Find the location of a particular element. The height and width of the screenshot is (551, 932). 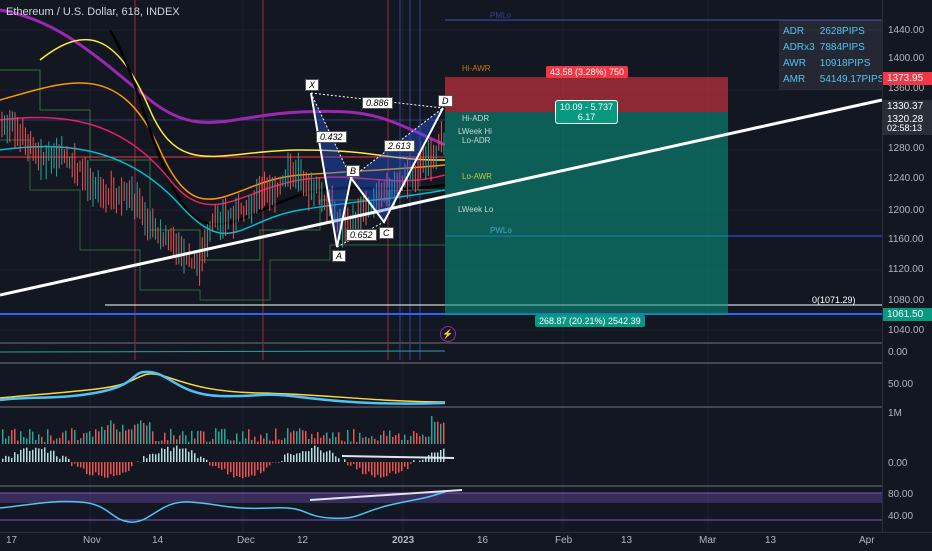

target-label: 268.87 (20.21%) 2542.39 is located at coordinates (590, 321).